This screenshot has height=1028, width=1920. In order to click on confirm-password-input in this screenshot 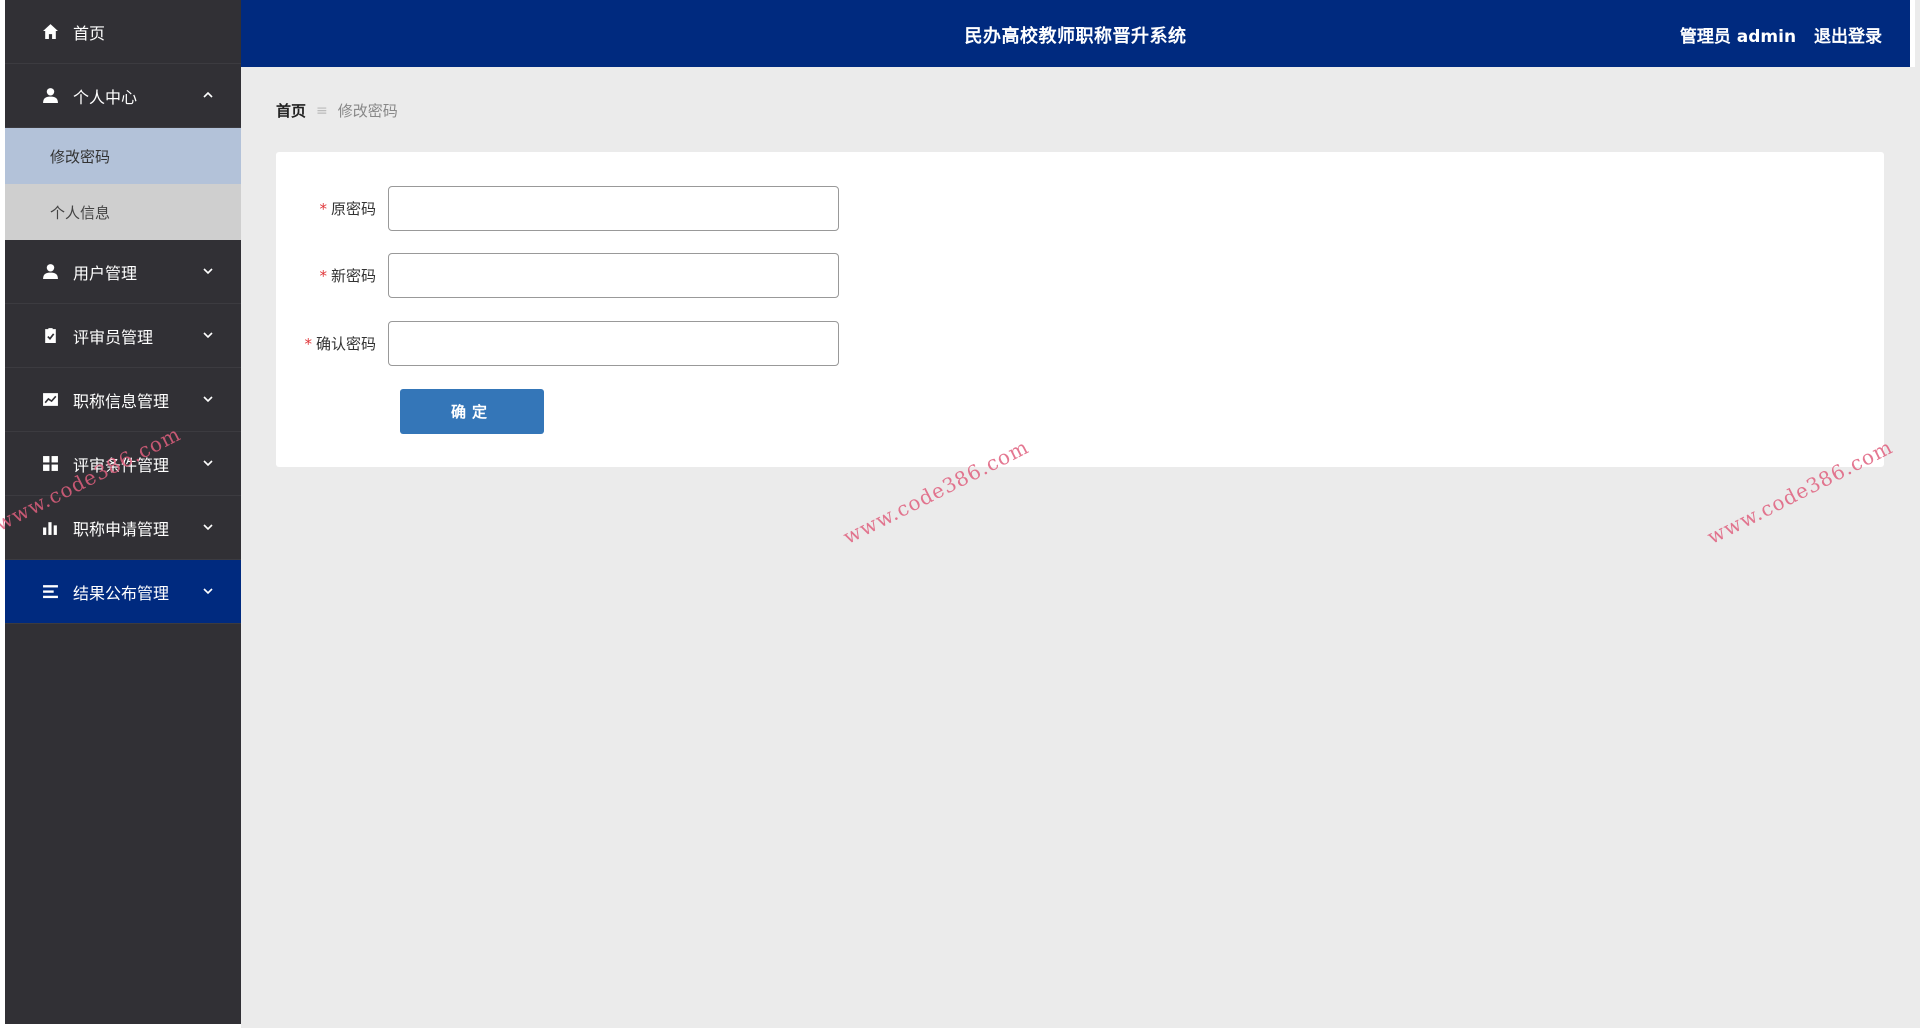, I will do `click(613, 343)`.